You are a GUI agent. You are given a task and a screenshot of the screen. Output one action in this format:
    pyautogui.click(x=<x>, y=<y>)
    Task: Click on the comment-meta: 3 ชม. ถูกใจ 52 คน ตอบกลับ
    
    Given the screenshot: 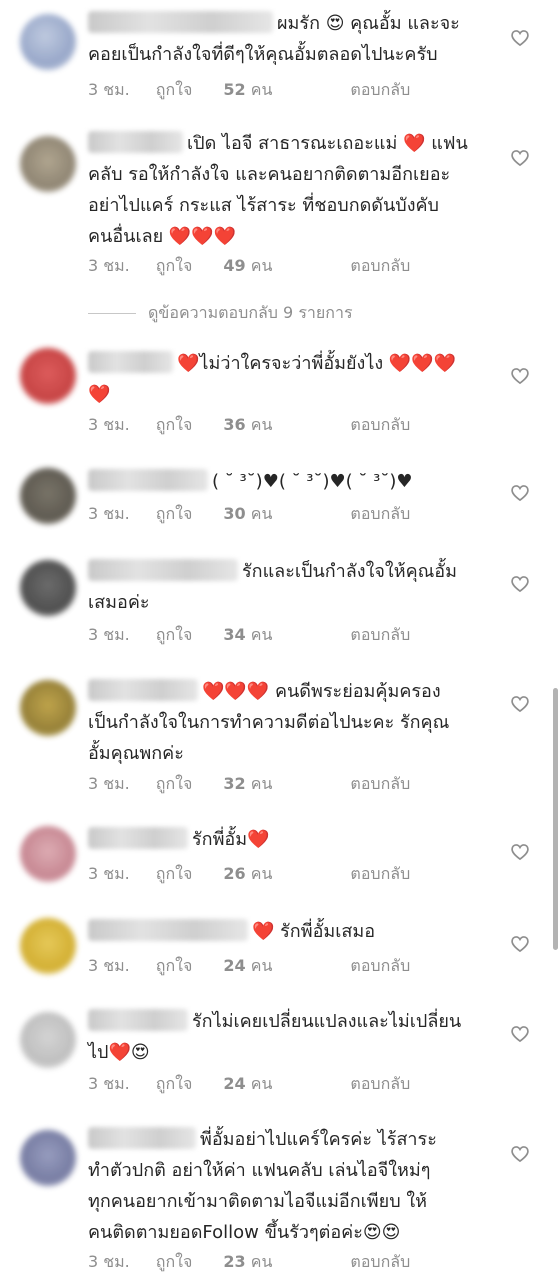 What is the action you would take?
    pyautogui.click(x=262, y=90)
    